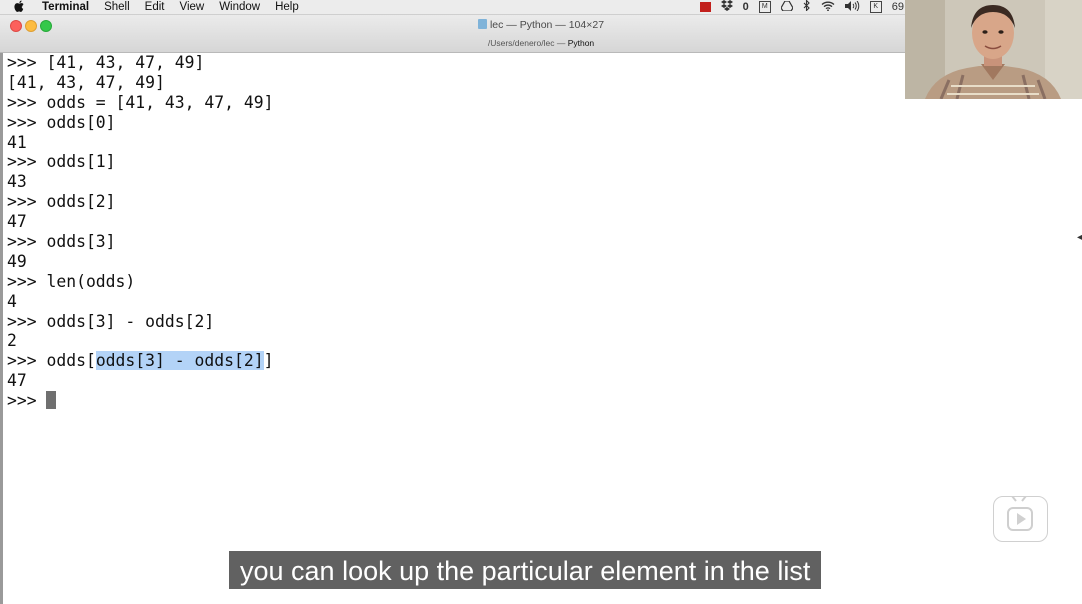 This screenshot has width=1082, height=604. What do you see at coordinates (51, 400) in the screenshot?
I see `text-cursor` at bounding box center [51, 400].